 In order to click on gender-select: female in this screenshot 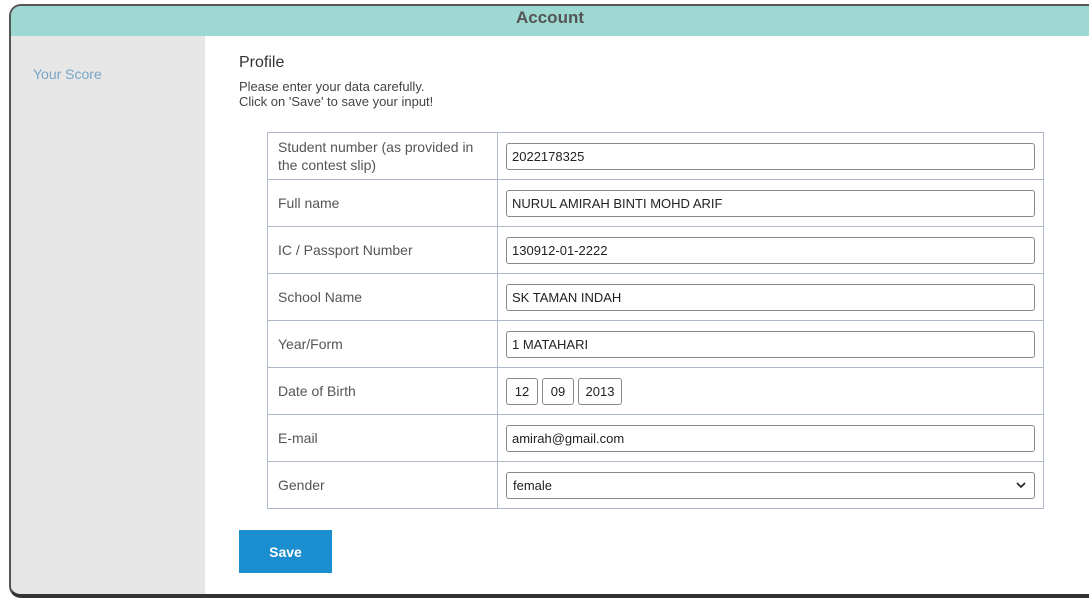, I will do `click(770, 485)`.